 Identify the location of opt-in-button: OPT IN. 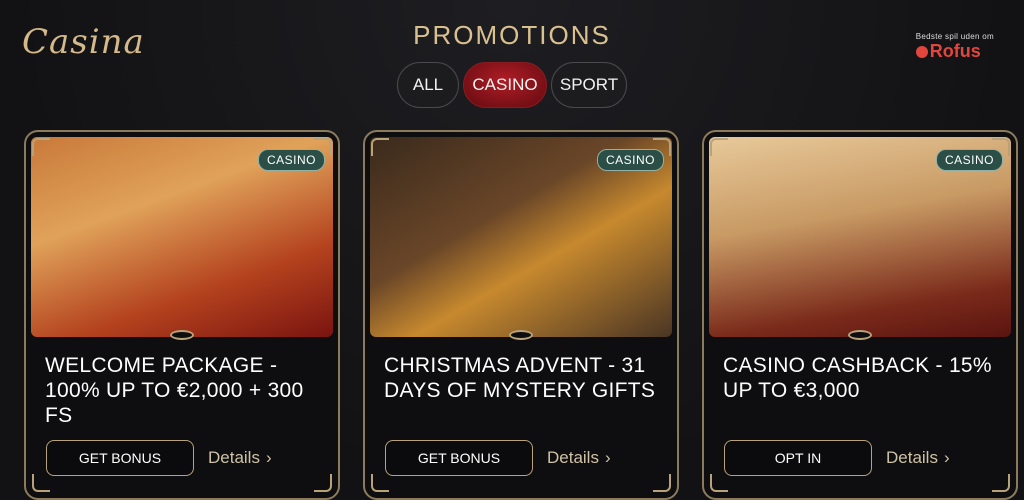
(798, 458).